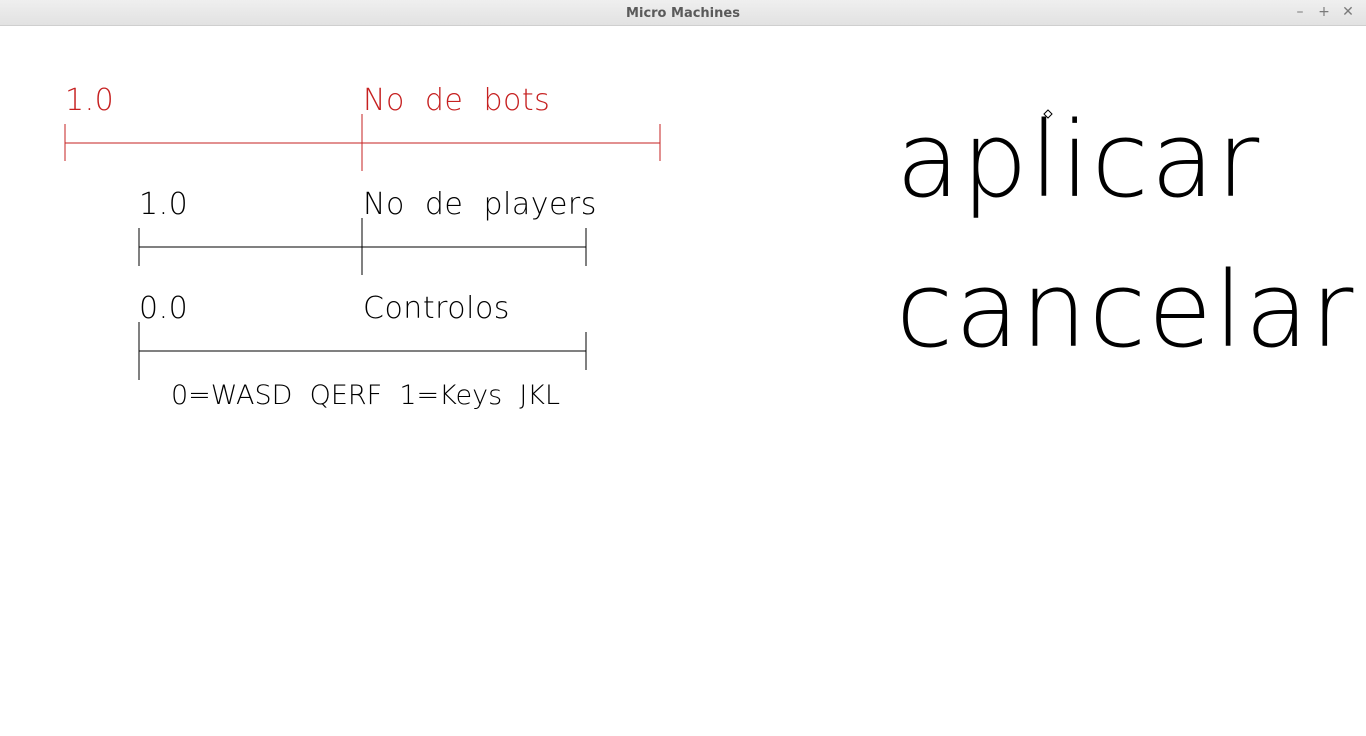 The image size is (1366, 736). Describe the element at coordinates (366, 395) in the screenshot. I see `controls-hint: 0=WASD QERF 1=Keys JKL` at that location.